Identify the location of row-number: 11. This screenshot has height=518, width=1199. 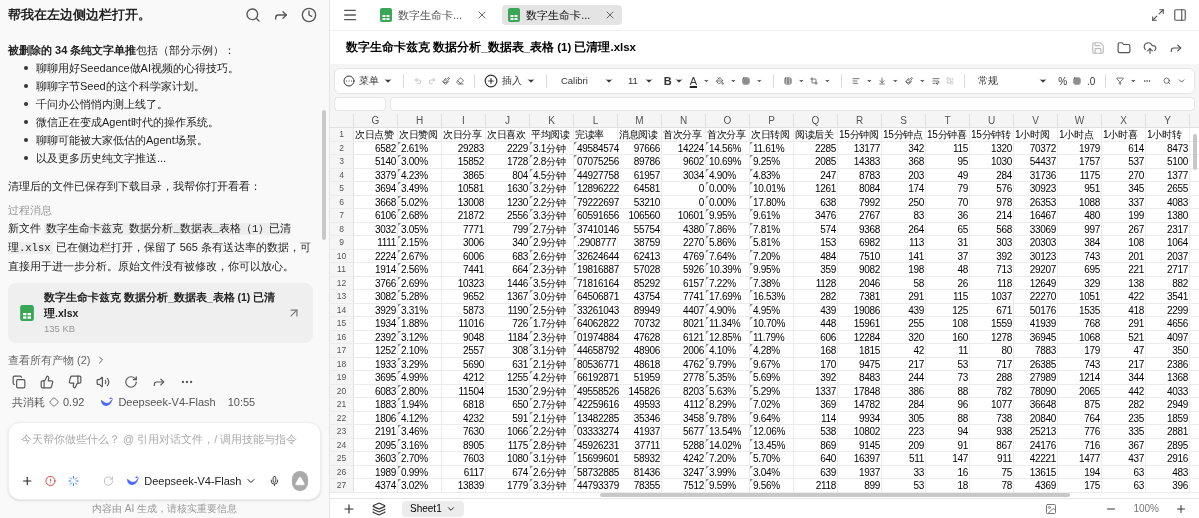
(342, 269).